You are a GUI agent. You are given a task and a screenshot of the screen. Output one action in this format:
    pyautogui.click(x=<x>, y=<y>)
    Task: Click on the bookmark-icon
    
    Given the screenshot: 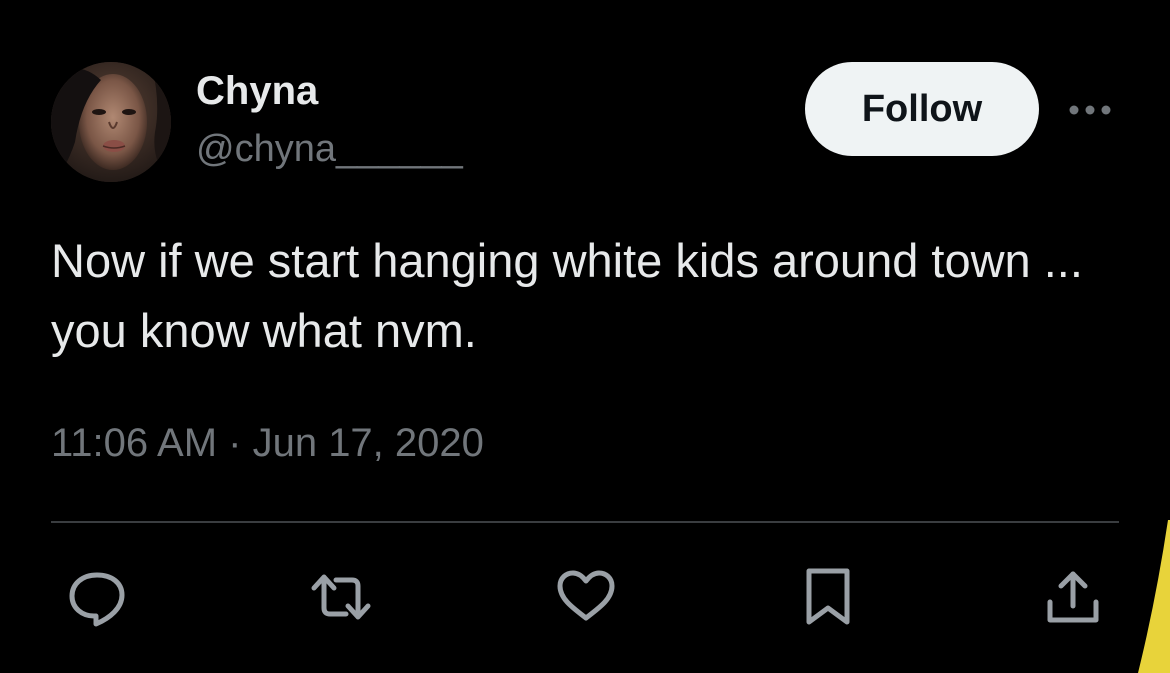 What is the action you would take?
    pyautogui.click(x=828, y=597)
    